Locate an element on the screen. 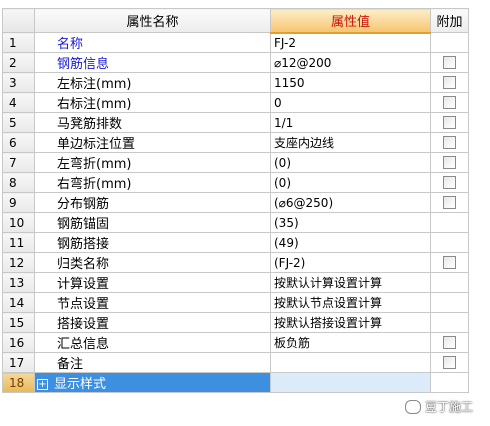  property-name-cell: 计算设置 is located at coordinates (152, 282).